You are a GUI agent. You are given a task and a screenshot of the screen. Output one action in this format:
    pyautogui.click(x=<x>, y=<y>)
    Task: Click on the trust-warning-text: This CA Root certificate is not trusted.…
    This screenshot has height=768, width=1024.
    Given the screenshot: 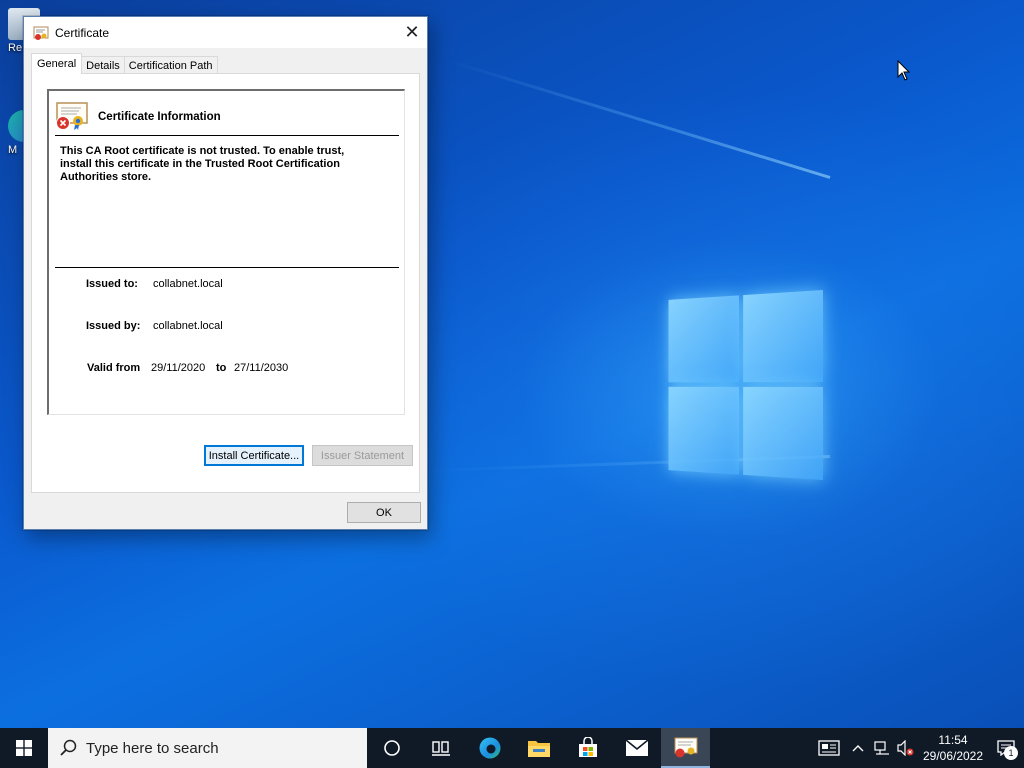 What is the action you would take?
    pyautogui.click(x=220, y=164)
    